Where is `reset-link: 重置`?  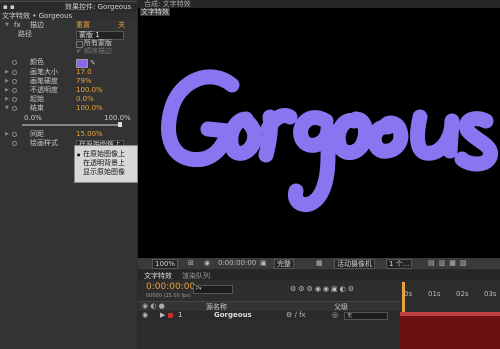
reset-link: 重置 is located at coordinates (83, 25).